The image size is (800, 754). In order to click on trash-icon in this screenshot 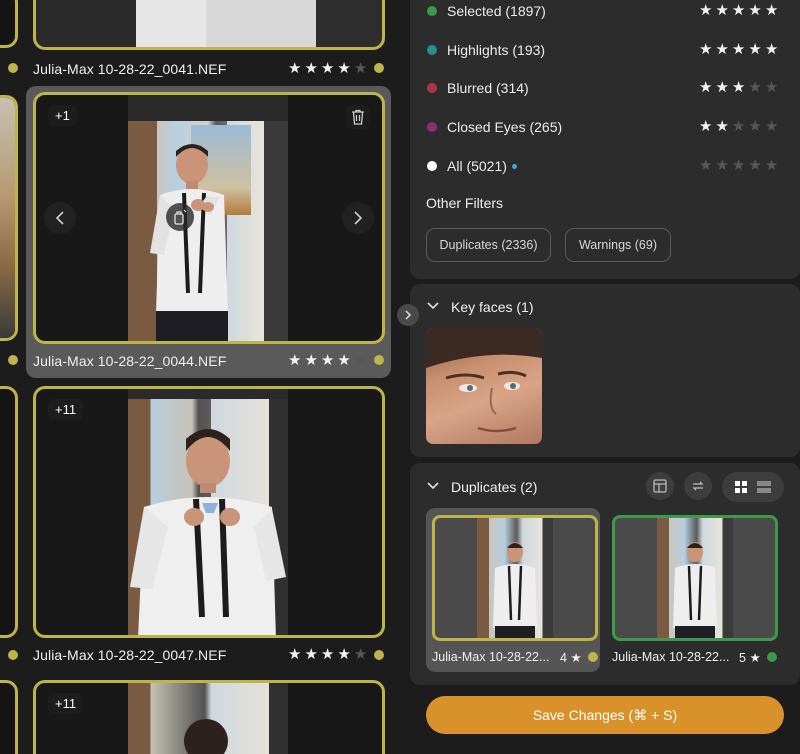, I will do `click(358, 117)`.